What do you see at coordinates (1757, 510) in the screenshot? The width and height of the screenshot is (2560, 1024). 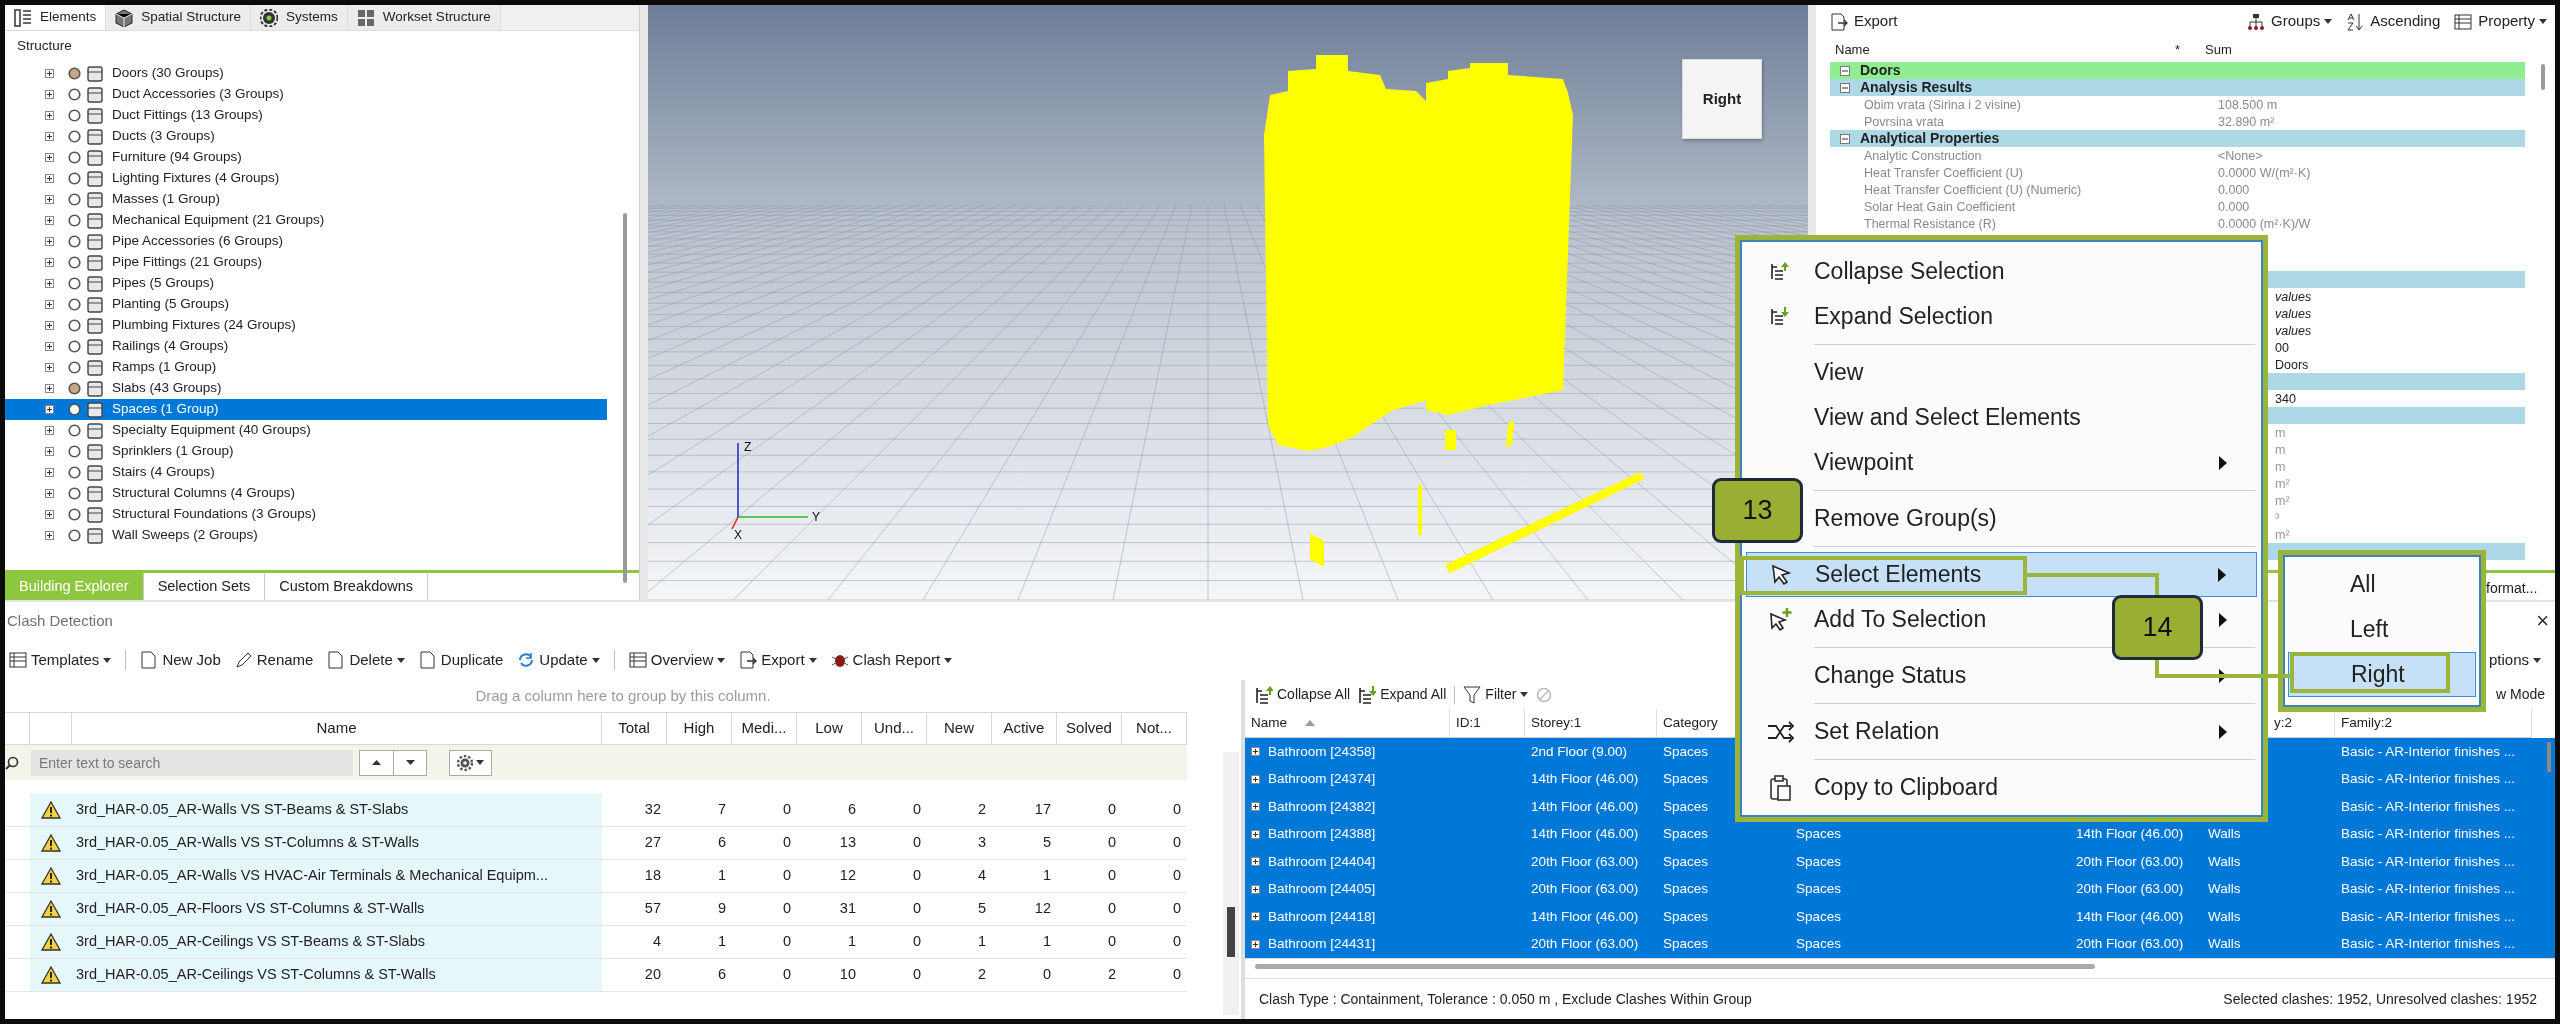 I see `callout-tooltip: 13` at bounding box center [1757, 510].